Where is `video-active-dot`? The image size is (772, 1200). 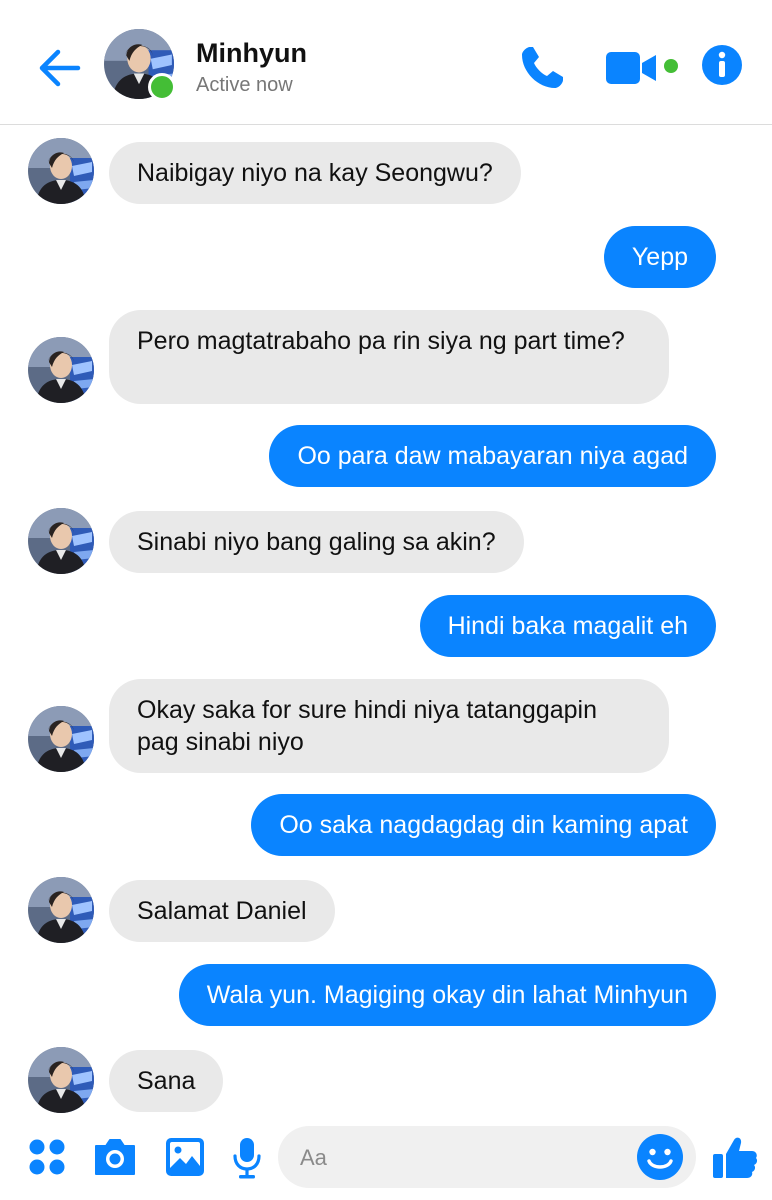 video-active-dot is located at coordinates (671, 66).